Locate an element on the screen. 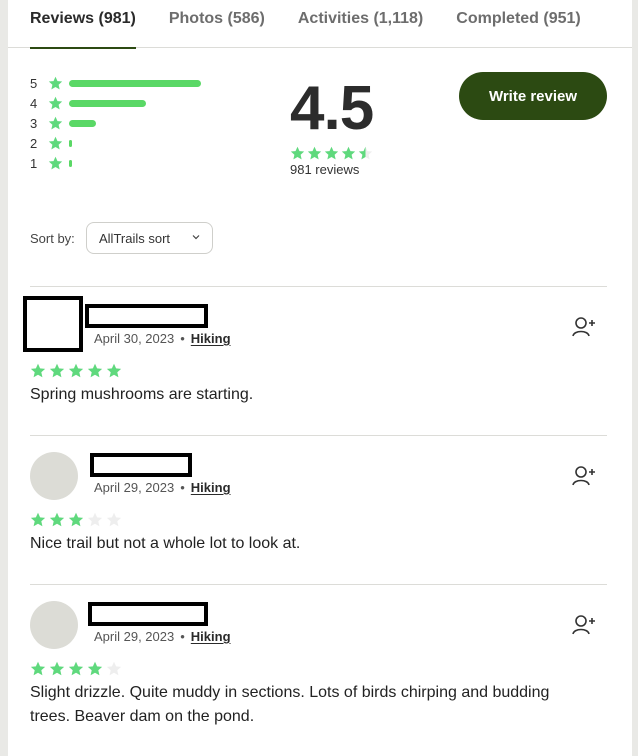 This screenshot has width=638, height=756. review-meta: April 30, 2023 • Hiking is located at coordinates (162, 338).